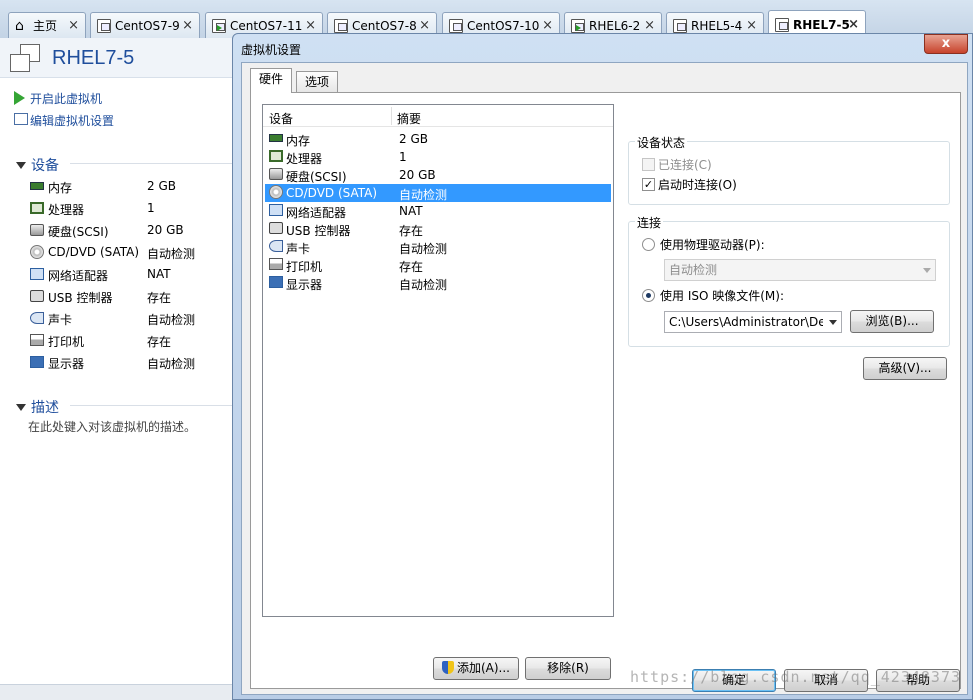 Image resolution: width=973 pixels, height=700 pixels. I want to click on device-name: 声卡, so click(298, 249).